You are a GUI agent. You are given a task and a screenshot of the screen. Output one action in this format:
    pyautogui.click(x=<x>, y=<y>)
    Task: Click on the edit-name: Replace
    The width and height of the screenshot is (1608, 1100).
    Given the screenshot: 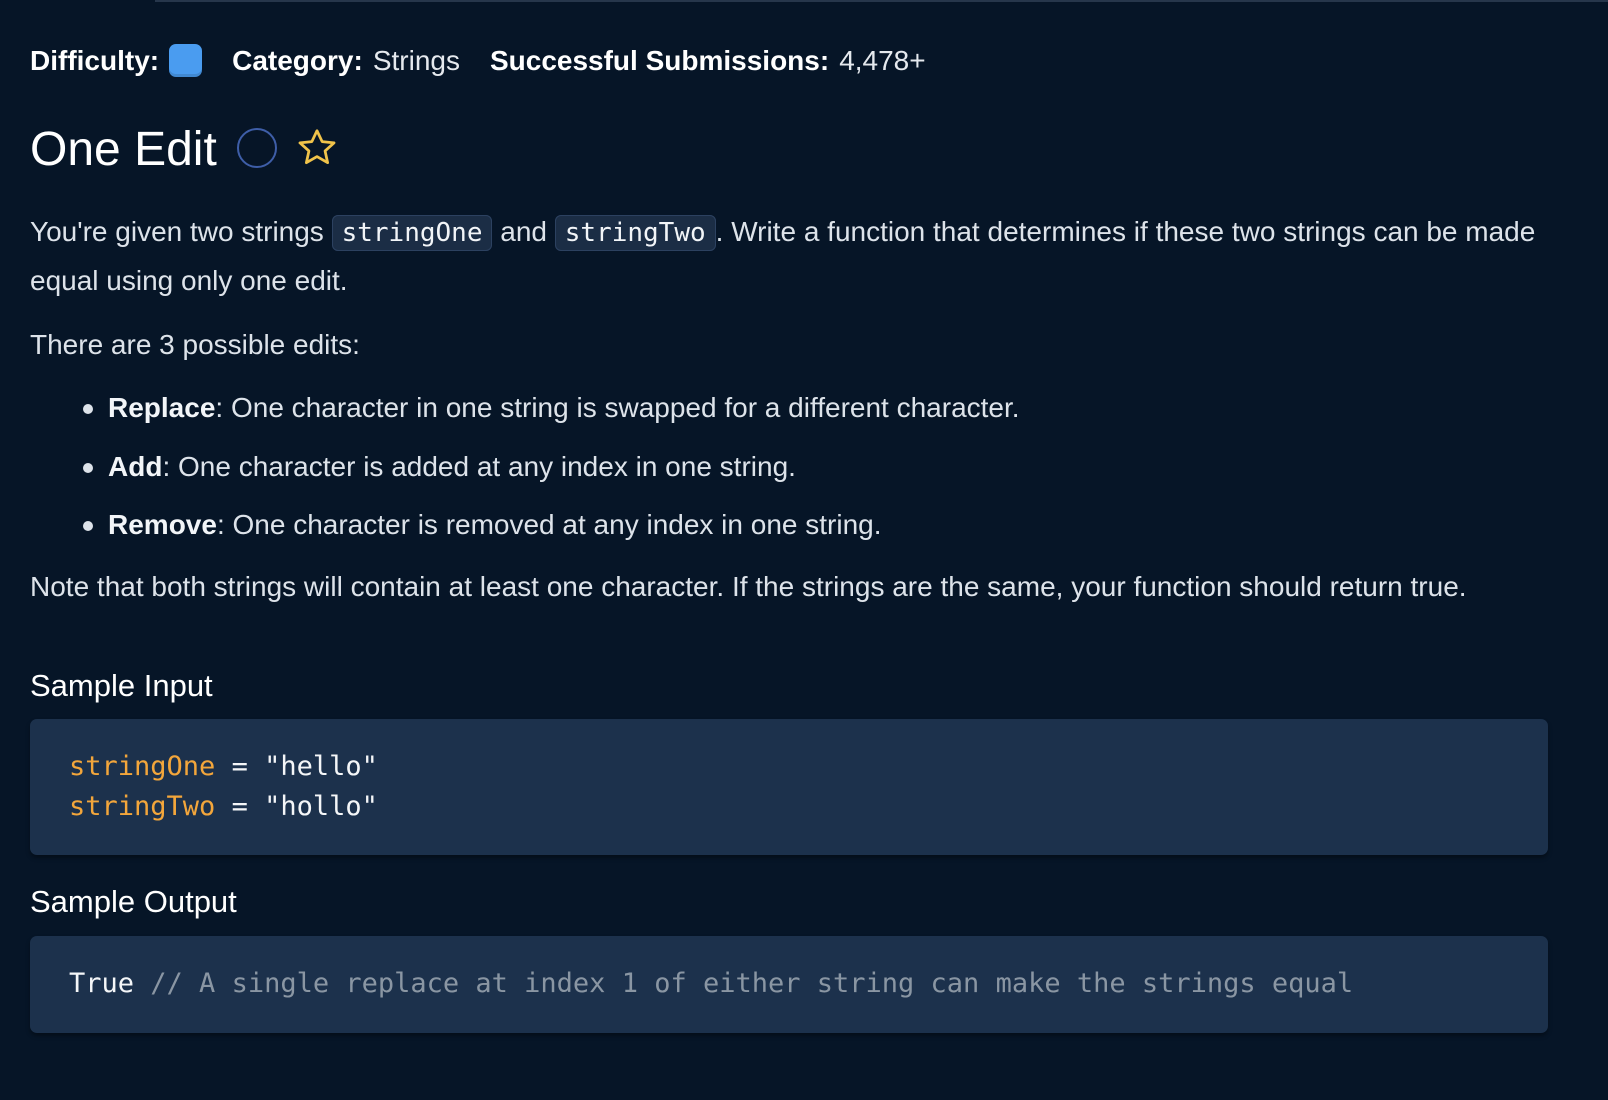 What is the action you would take?
    pyautogui.click(x=162, y=407)
    